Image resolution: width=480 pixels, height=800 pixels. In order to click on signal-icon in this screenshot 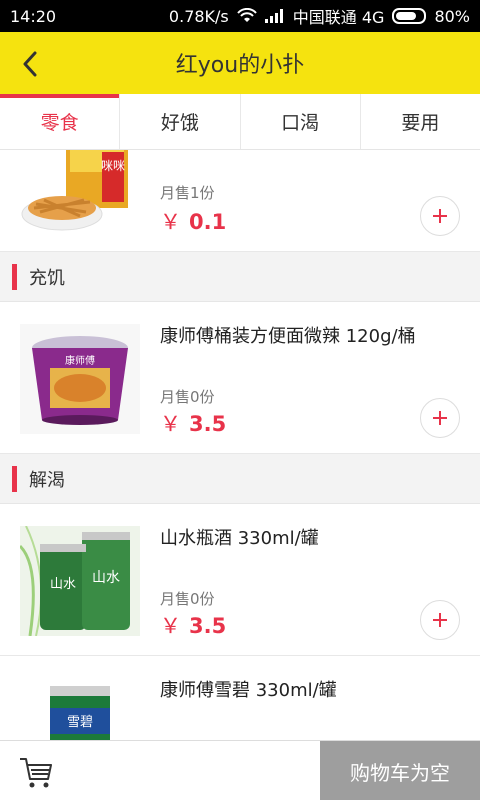, I will do `click(273, 16)`.